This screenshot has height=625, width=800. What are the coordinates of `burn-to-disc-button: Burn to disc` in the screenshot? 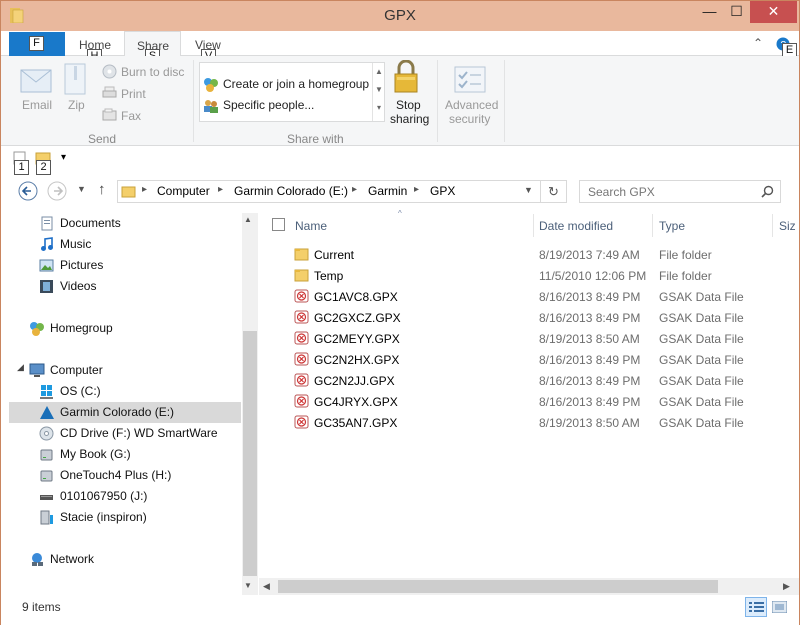 It's located at (152, 72).